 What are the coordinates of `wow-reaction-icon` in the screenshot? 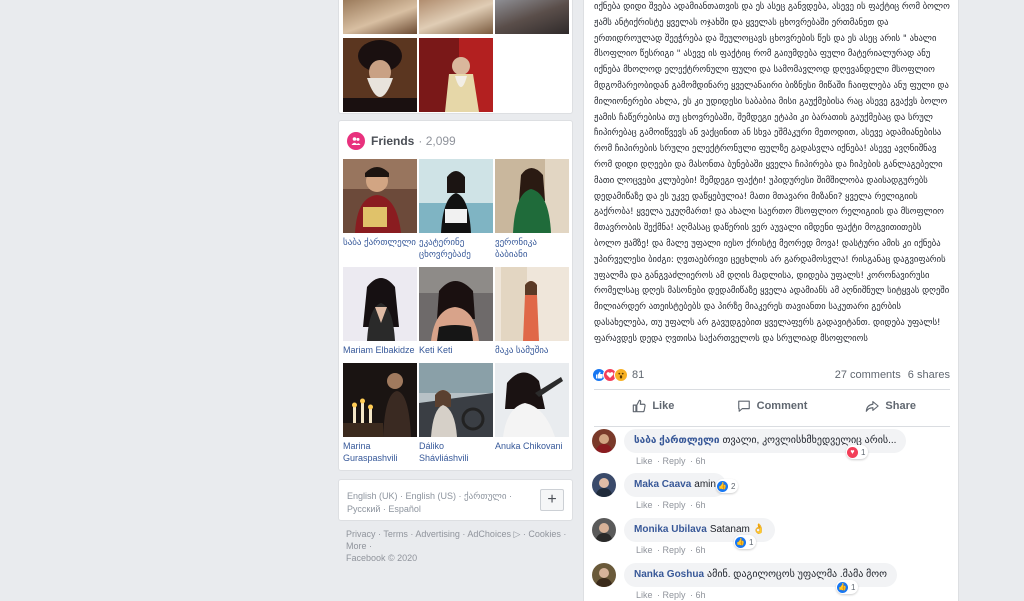 It's located at (621, 375).